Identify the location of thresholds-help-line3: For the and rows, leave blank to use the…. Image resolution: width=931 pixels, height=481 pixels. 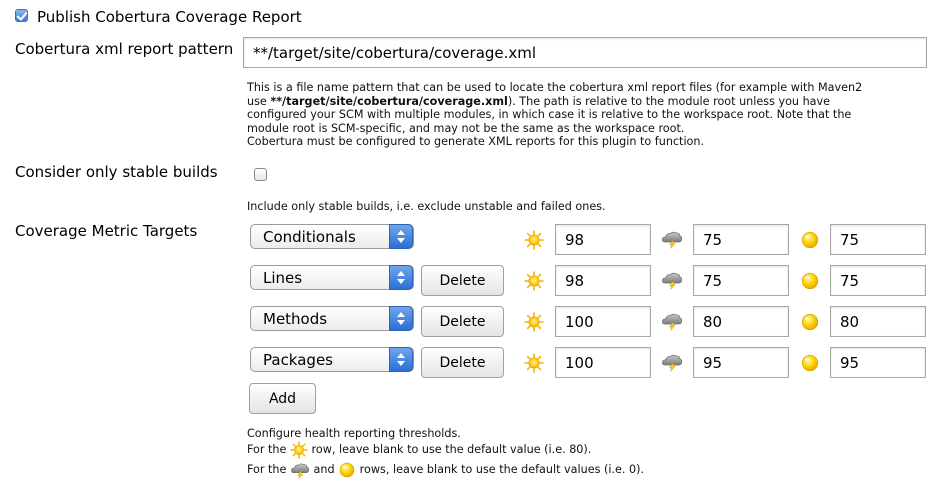
(445, 470).